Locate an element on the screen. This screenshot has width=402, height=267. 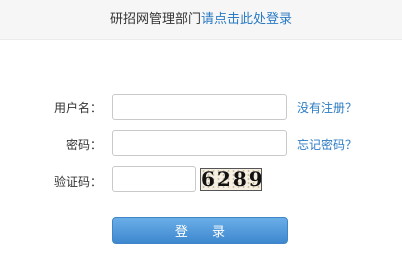
captcha-image: 6289 is located at coordinates (231, 179).